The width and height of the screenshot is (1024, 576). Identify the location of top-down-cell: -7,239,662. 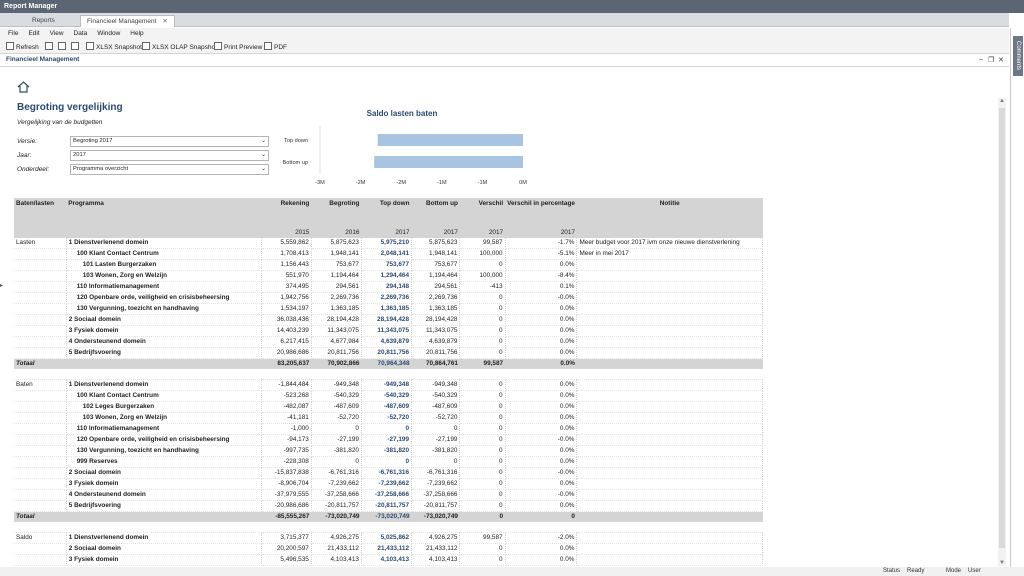
(387, 484).